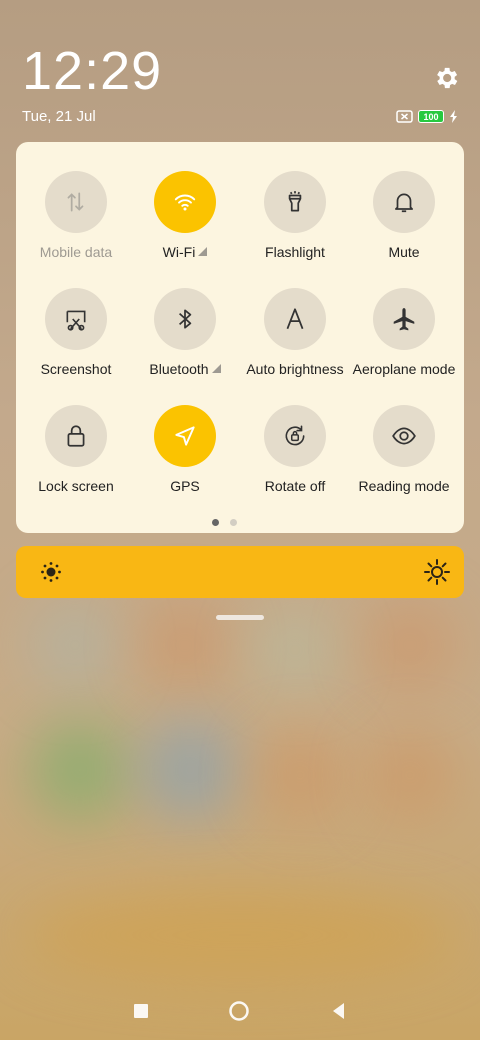  I want to click on lock-icon, so click(76, 436).